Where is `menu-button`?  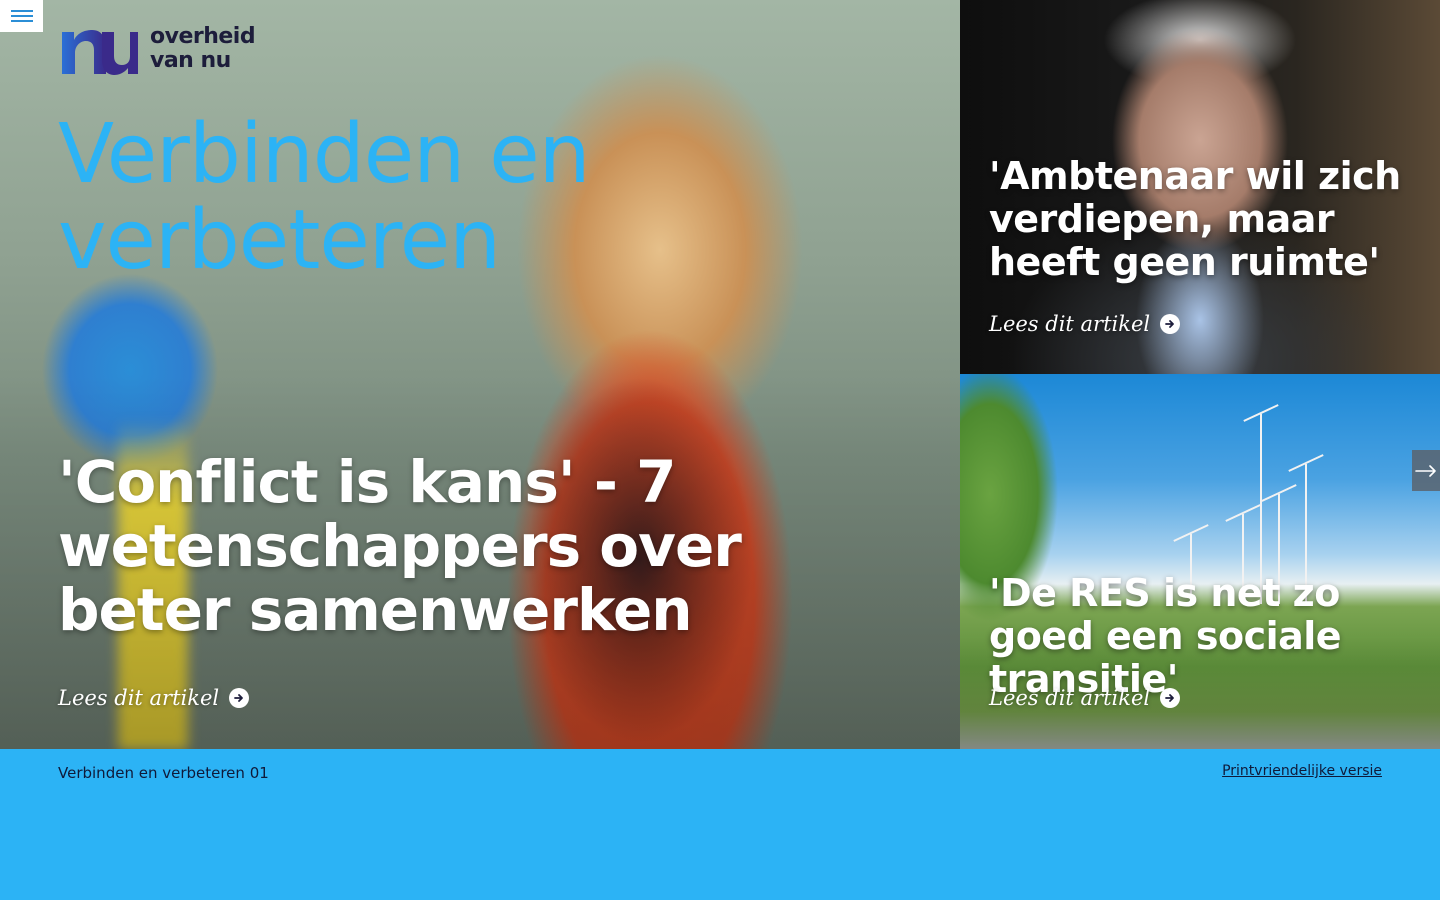
menu-button is located at coordinates (21, 16).